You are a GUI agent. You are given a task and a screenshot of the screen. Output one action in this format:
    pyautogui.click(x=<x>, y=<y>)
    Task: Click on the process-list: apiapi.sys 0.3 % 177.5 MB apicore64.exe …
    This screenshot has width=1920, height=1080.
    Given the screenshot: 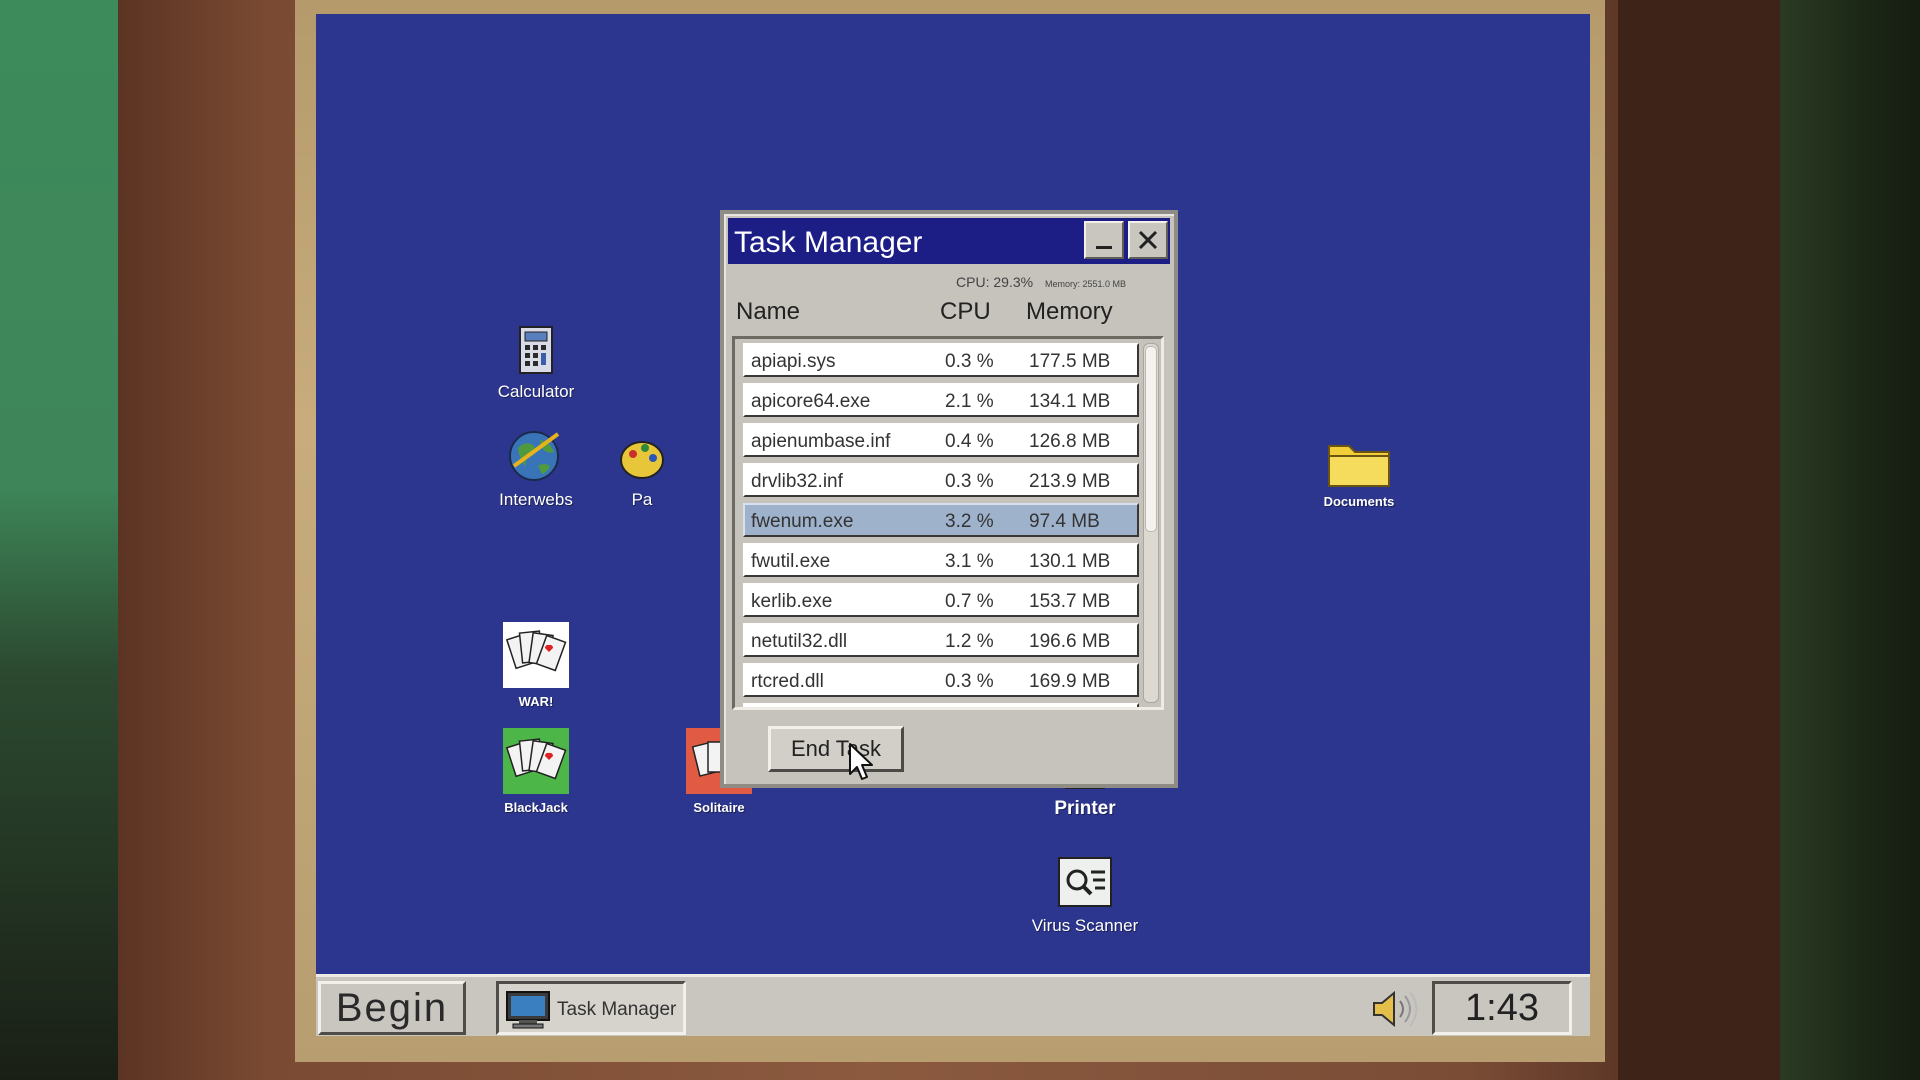 What is the action you would take?
    pyautogui.click(x=948, y=523)
    